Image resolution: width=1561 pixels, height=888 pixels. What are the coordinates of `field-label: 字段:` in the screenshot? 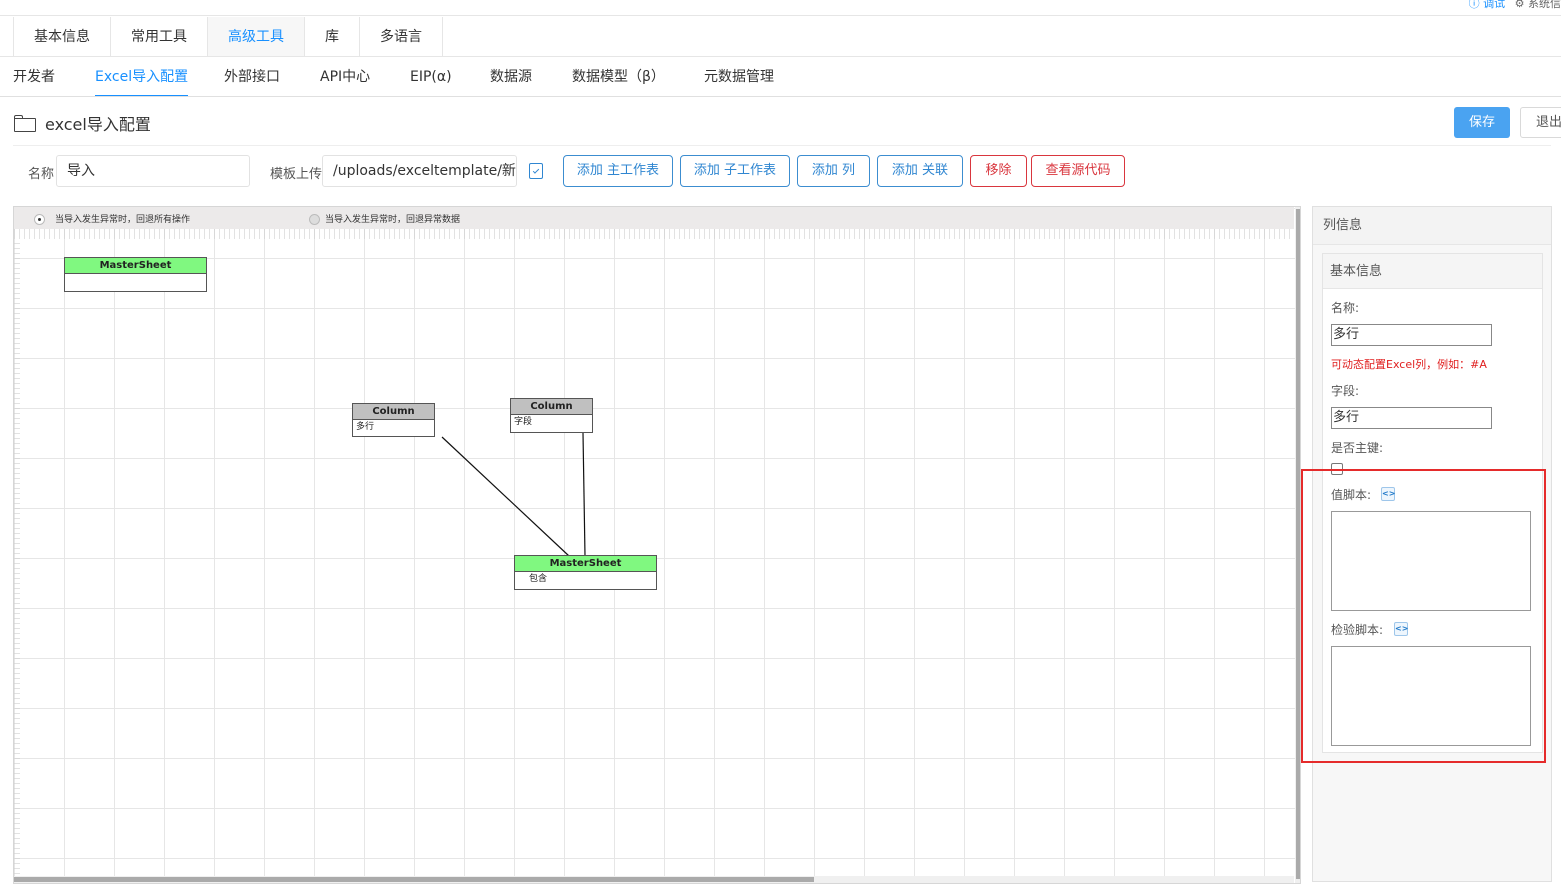 It's located at (1345, 391).